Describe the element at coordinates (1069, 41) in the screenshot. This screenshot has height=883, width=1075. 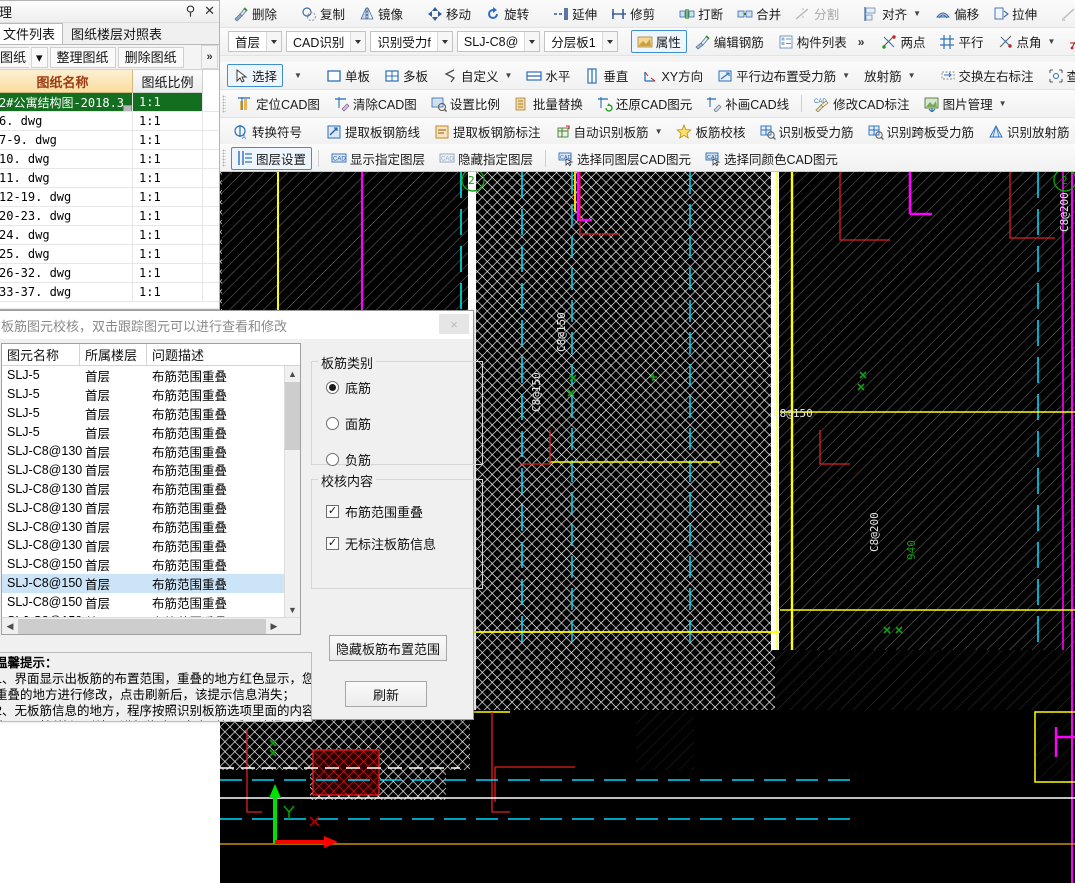
I see `three-point-axis-button: 三点辅轴` at that location.